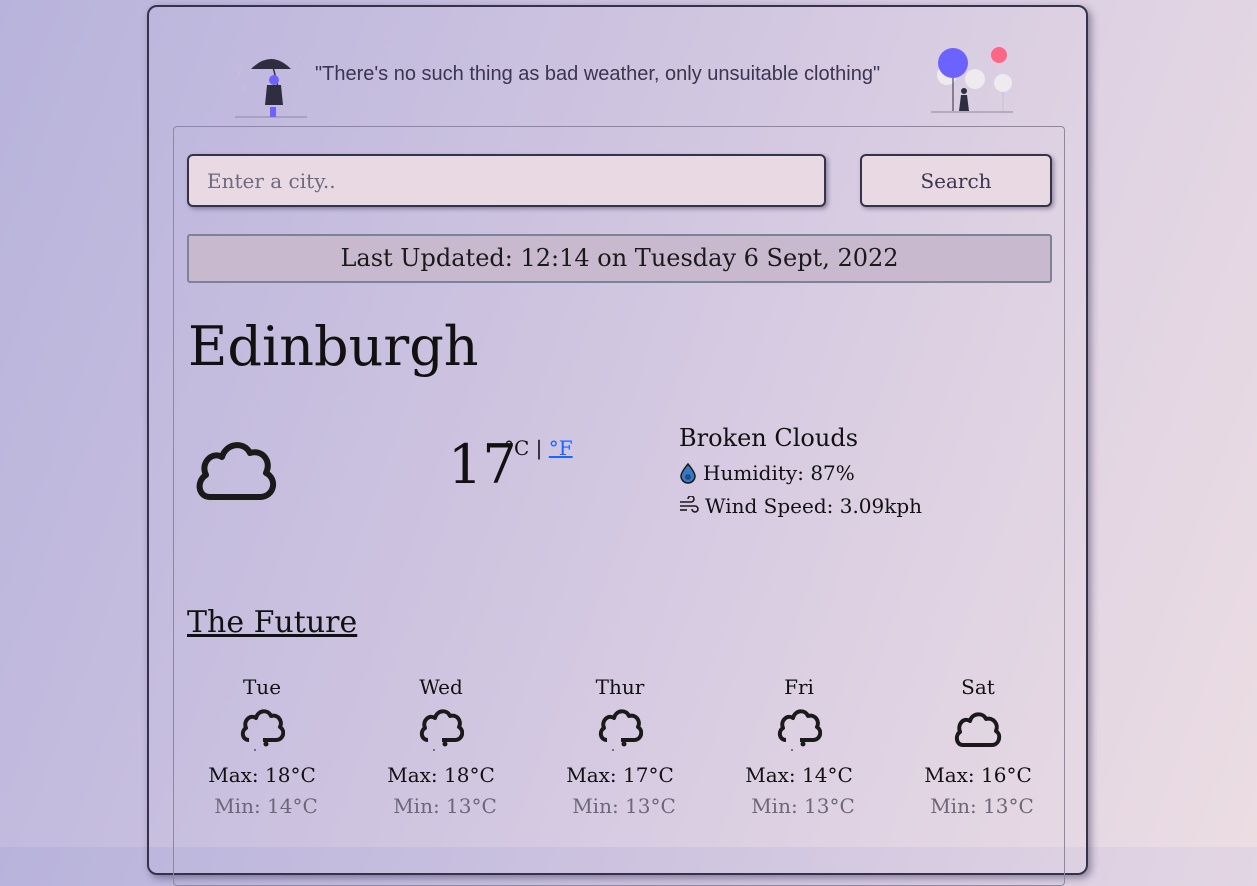 This screenshot has height=886, width=1257. I want to click on droplet-icon, so click(688, 473).